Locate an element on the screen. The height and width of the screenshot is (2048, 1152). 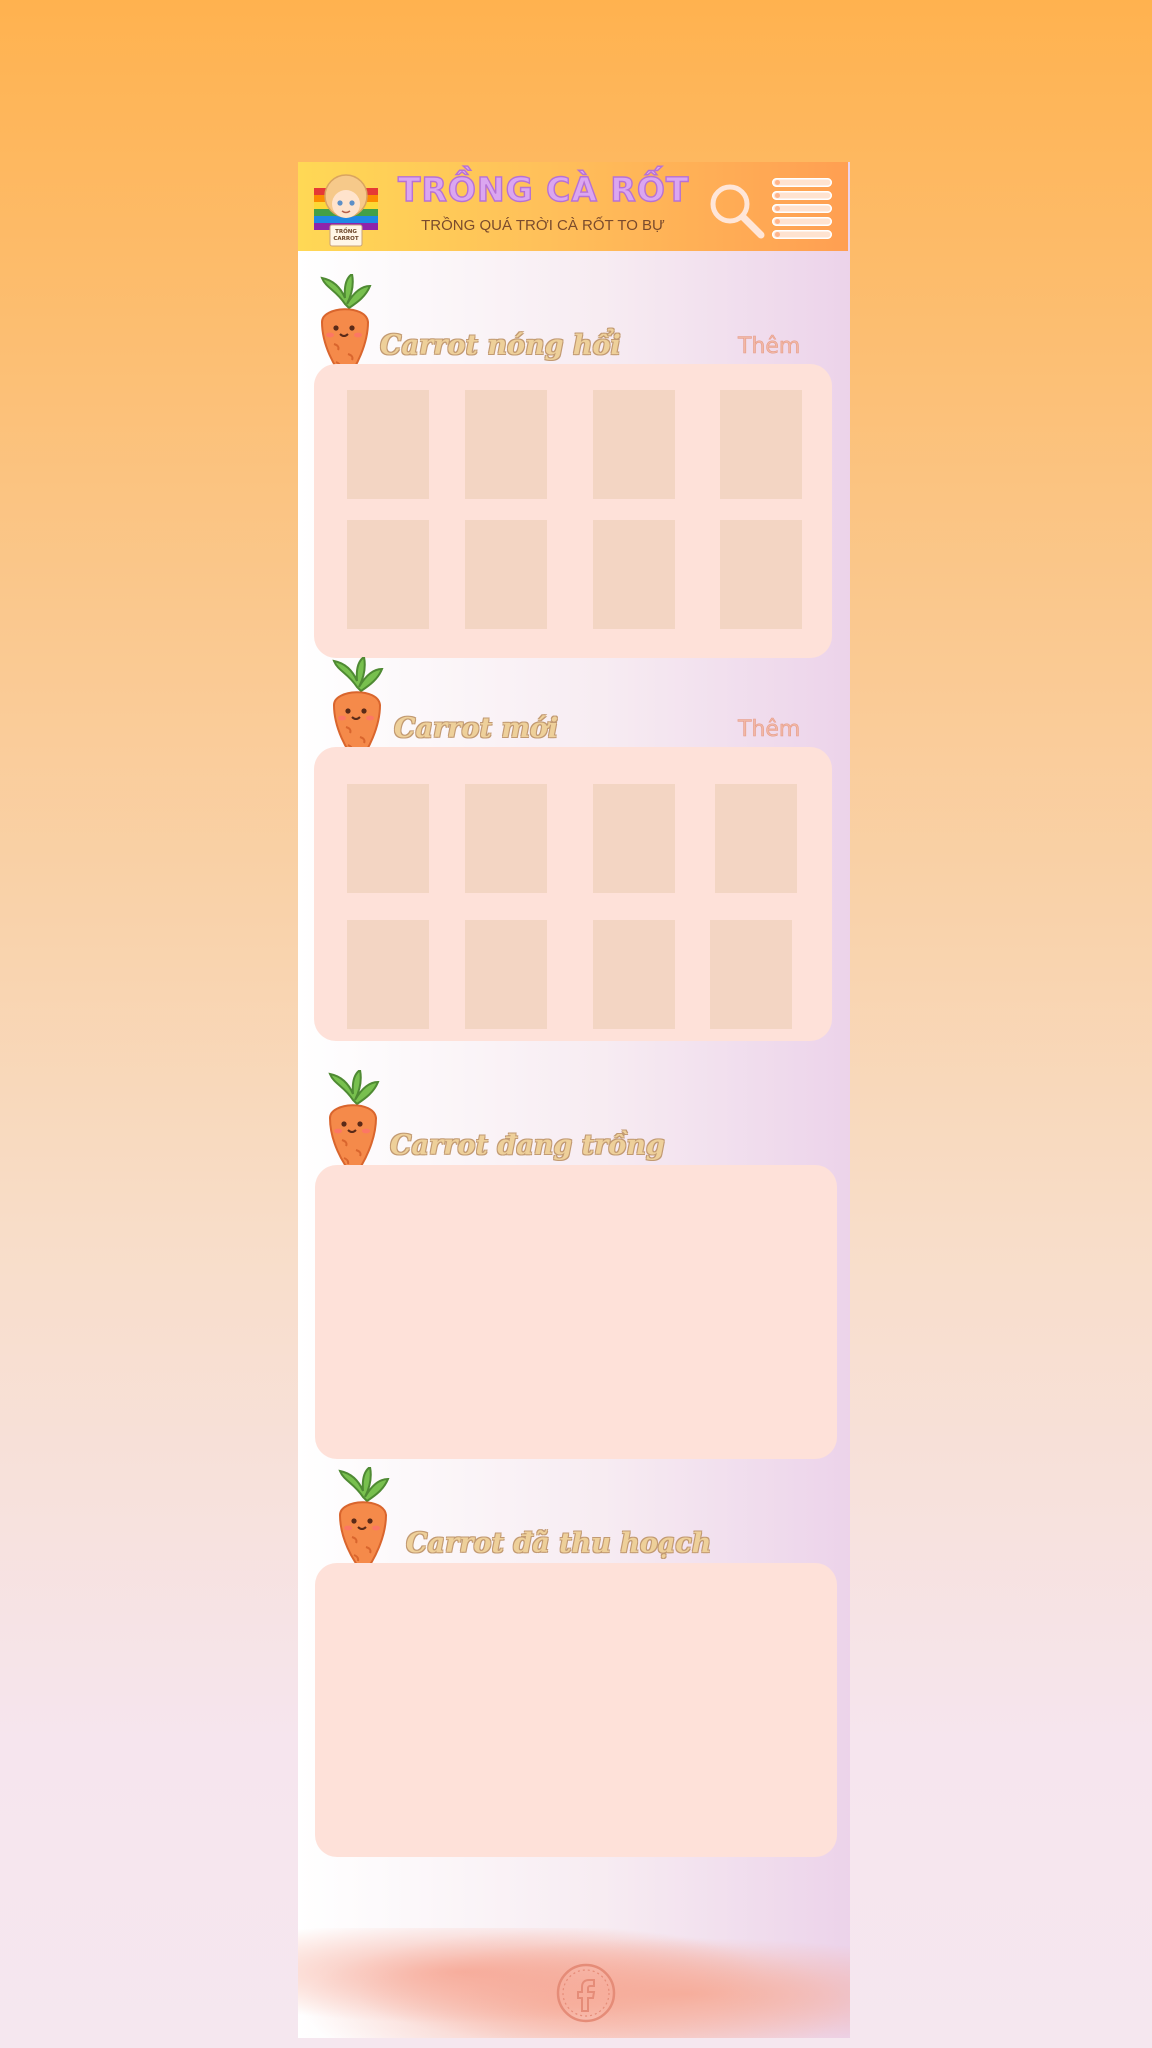
panel-growing is located at coordinates (576, 1312).